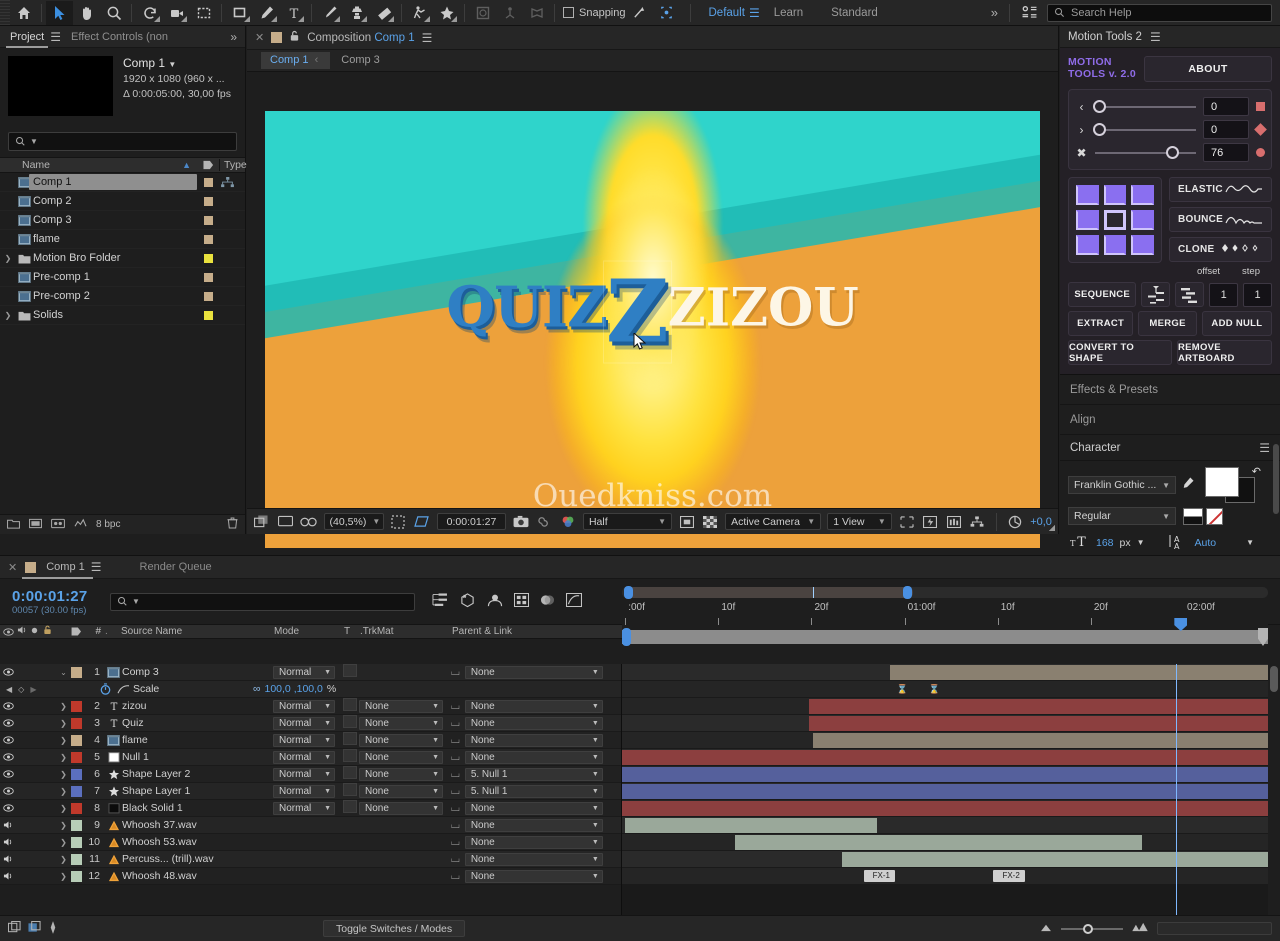  I want to click on tab-effect-controls: Effect Controls (non, so click(119, 37).